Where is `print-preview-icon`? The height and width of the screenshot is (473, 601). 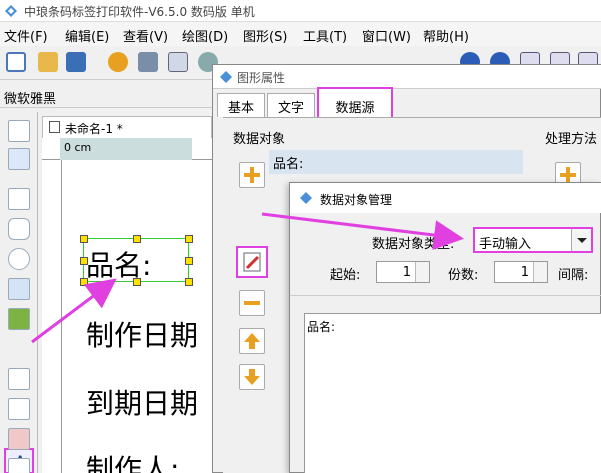
print-preview-icon is located at coordinates (178, 62).